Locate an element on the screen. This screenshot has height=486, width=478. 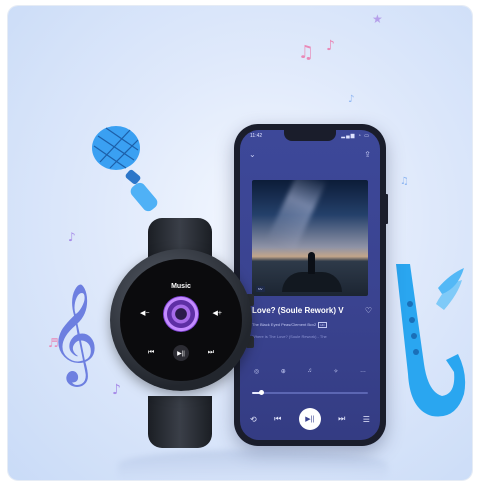
artist-name: The Black Eyed Peas/Clement Bcx2 HD is located at coordinates (289, 325).